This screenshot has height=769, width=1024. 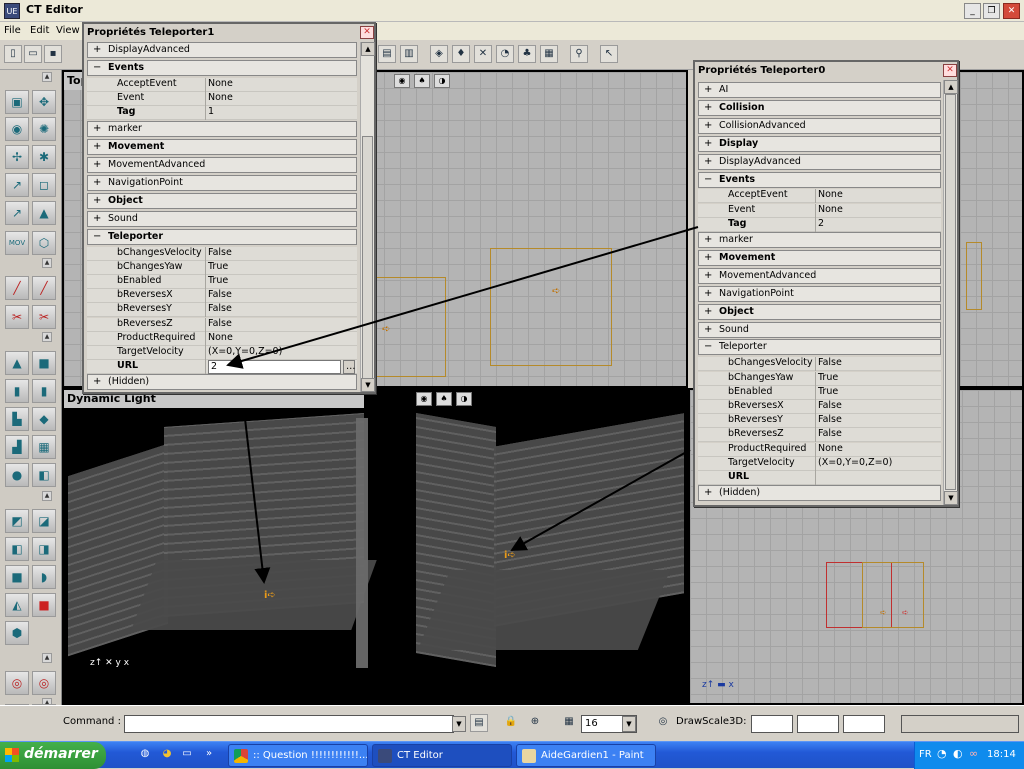 I want to click on add-static-mesh-icon: ◭, so click(x=17, y=605).